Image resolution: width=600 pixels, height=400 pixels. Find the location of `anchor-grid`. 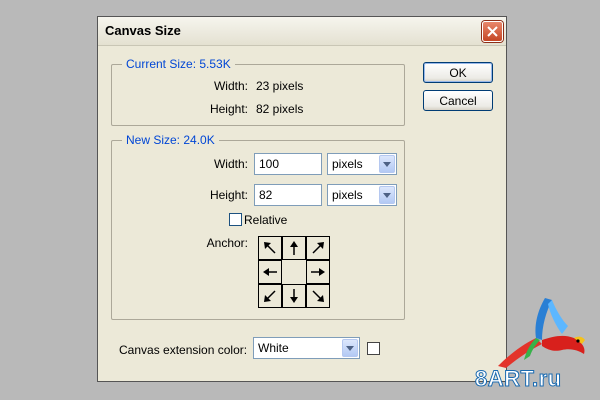

anchor-grid is located at coordinates (294, 272).